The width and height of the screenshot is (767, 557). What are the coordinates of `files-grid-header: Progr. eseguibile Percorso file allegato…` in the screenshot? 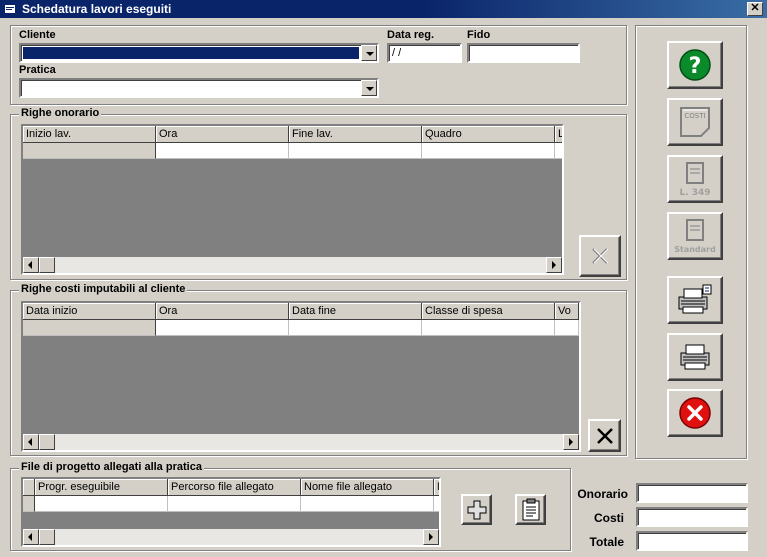 It's located at (231, 487).